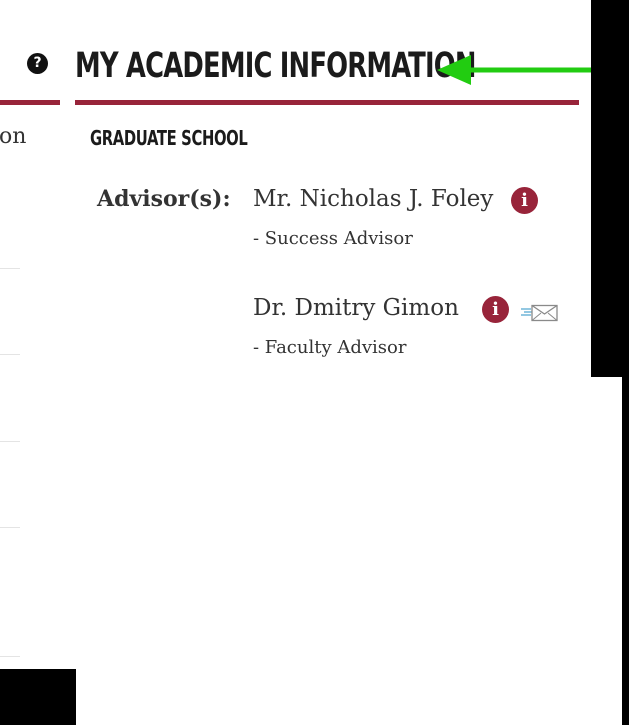 This screenshot has width=629, height=725. Describe the element at coordinates (514, 70) in the screenshot. I see `left-arrow-icon` at that location.